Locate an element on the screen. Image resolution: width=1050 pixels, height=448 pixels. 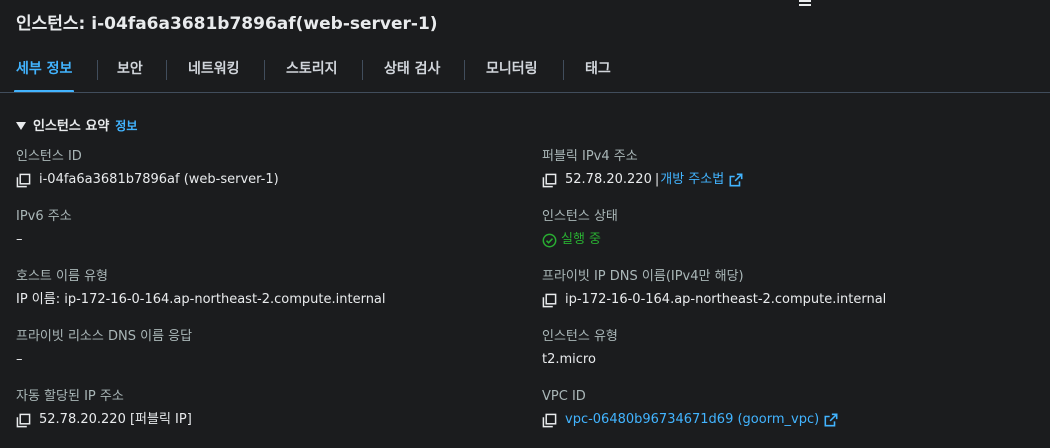
info-link: 정보 is located at coordinates (126, 126).